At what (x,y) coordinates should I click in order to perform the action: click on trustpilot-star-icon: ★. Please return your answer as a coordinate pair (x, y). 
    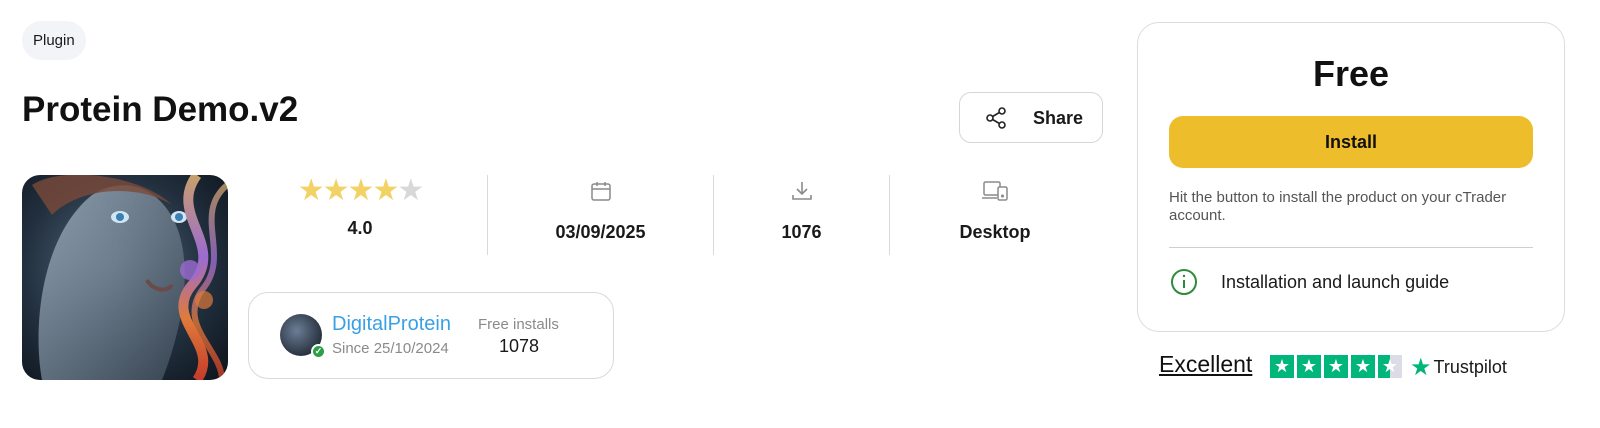
    Looking at the image, I should click on (1421, 367).